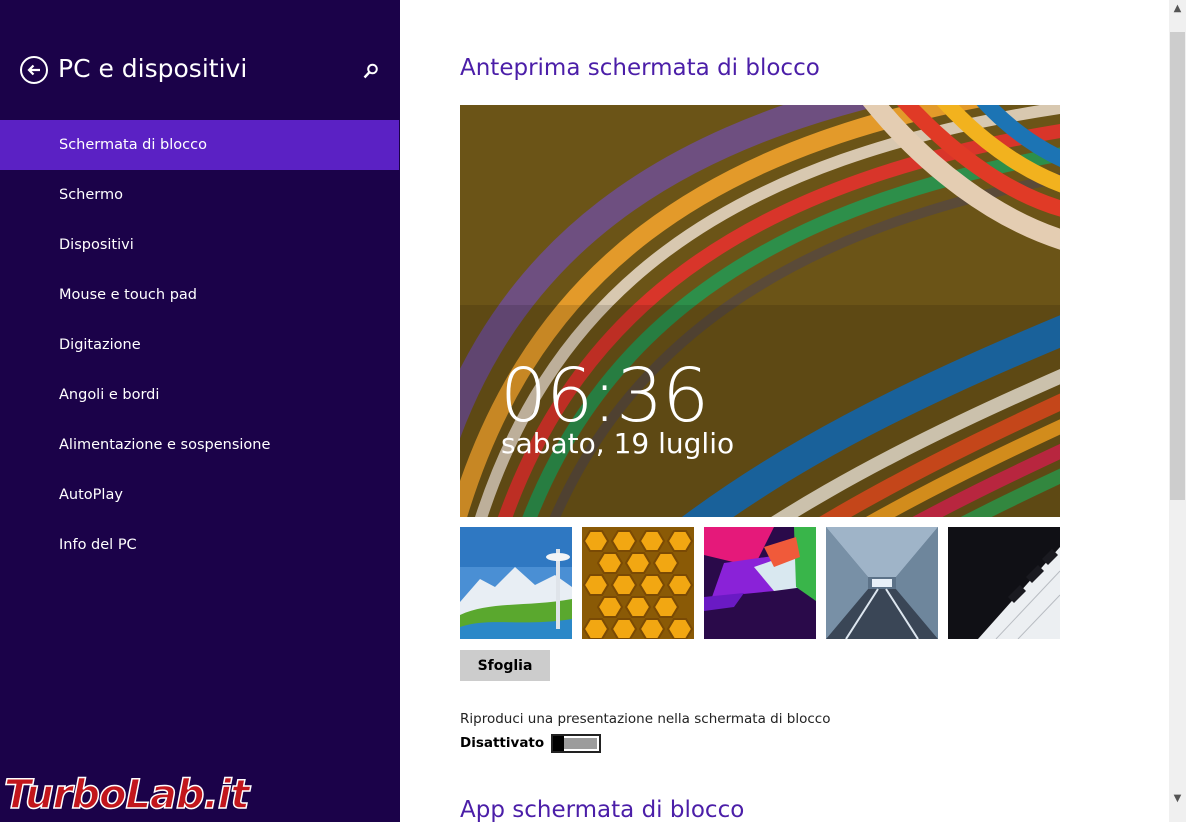  What do you see at coordinates (133, 145) in the screenshot?
I see `sidebar-item-label: Schermata di blocco` at bounding box center [133, 145].